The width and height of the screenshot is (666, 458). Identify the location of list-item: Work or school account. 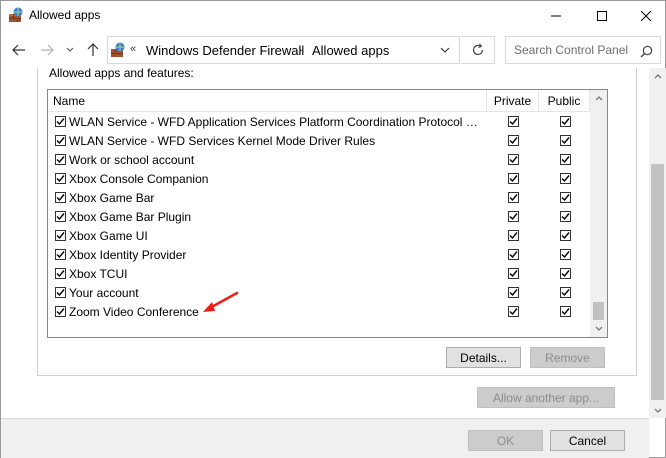
(319, 160).